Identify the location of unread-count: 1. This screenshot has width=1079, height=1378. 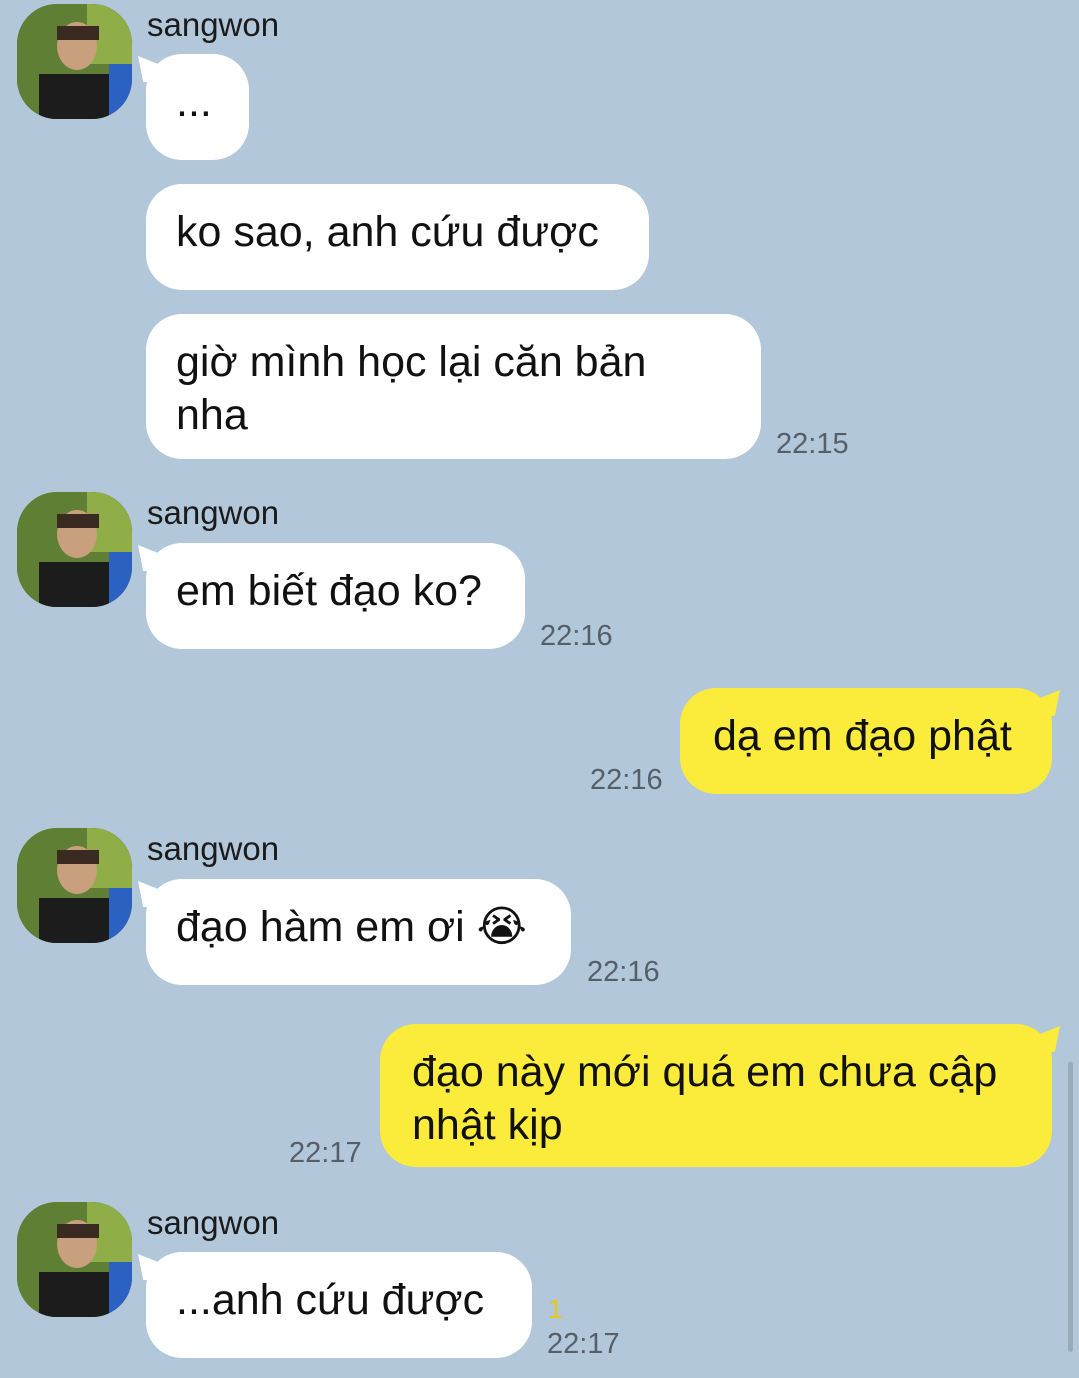
(556, 1309).